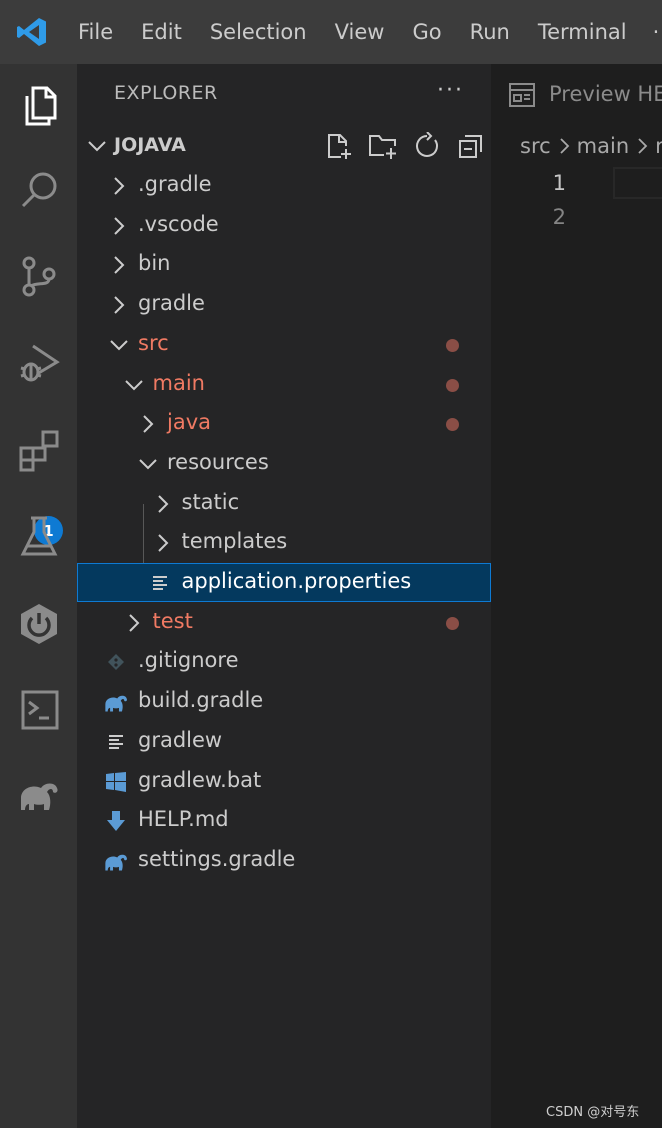 The image size is (662, 1128). Describe the element at coordinates (284, 186) in the screenshot. I see `folder-item: .gradle` at that location.